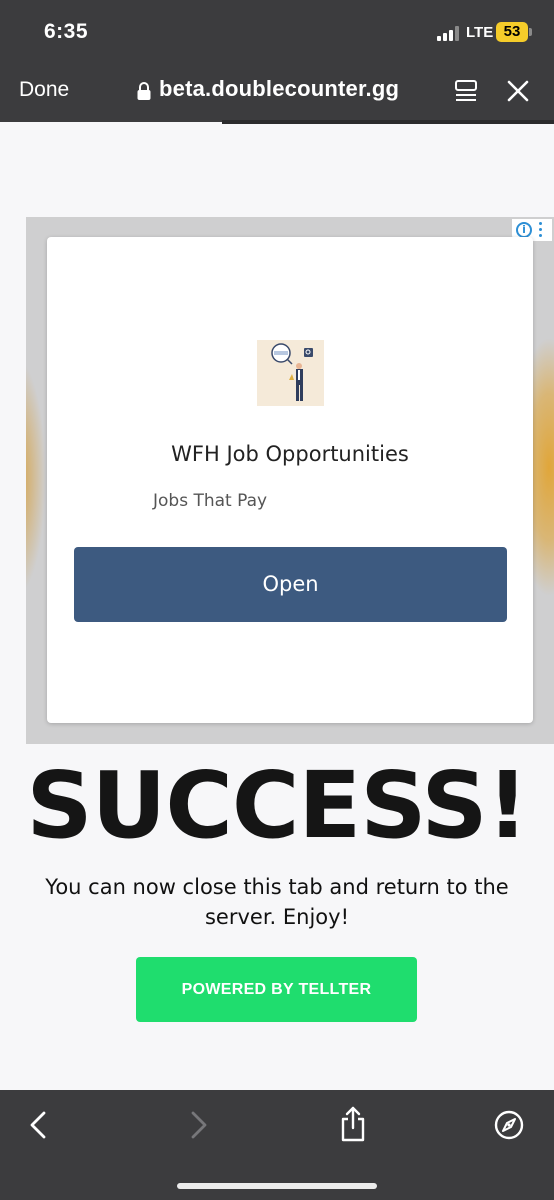 The width and height of the screenshot is (554, 1200). I want to click on browser-header: Done beta.doublecounter.gg, so click(277, 92).